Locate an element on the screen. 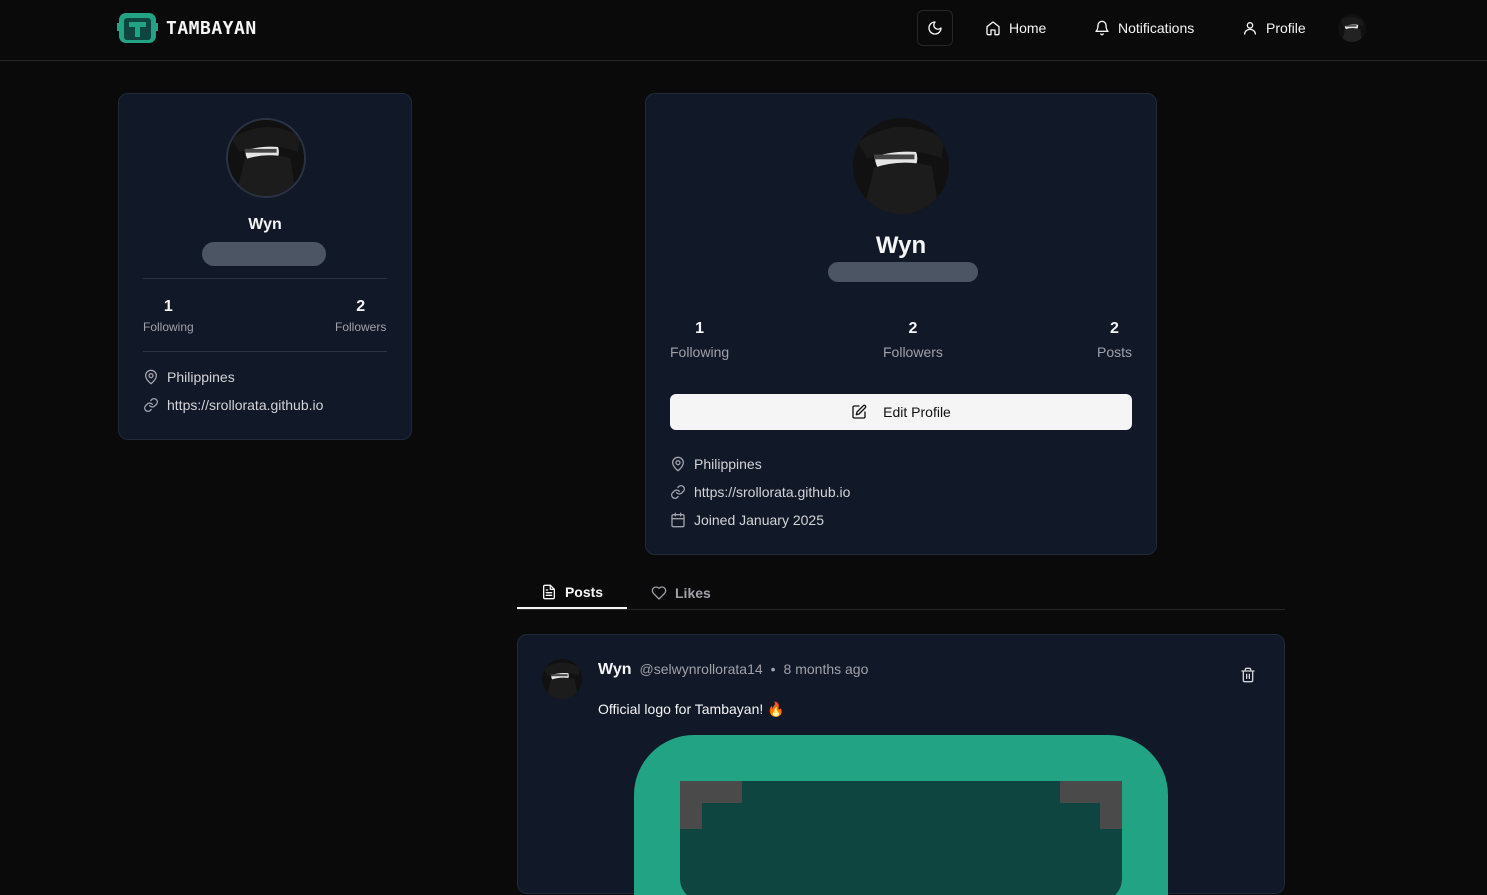 The image size is (1487, 895). tab-likes: Likes is located at coordinates (681, 592).